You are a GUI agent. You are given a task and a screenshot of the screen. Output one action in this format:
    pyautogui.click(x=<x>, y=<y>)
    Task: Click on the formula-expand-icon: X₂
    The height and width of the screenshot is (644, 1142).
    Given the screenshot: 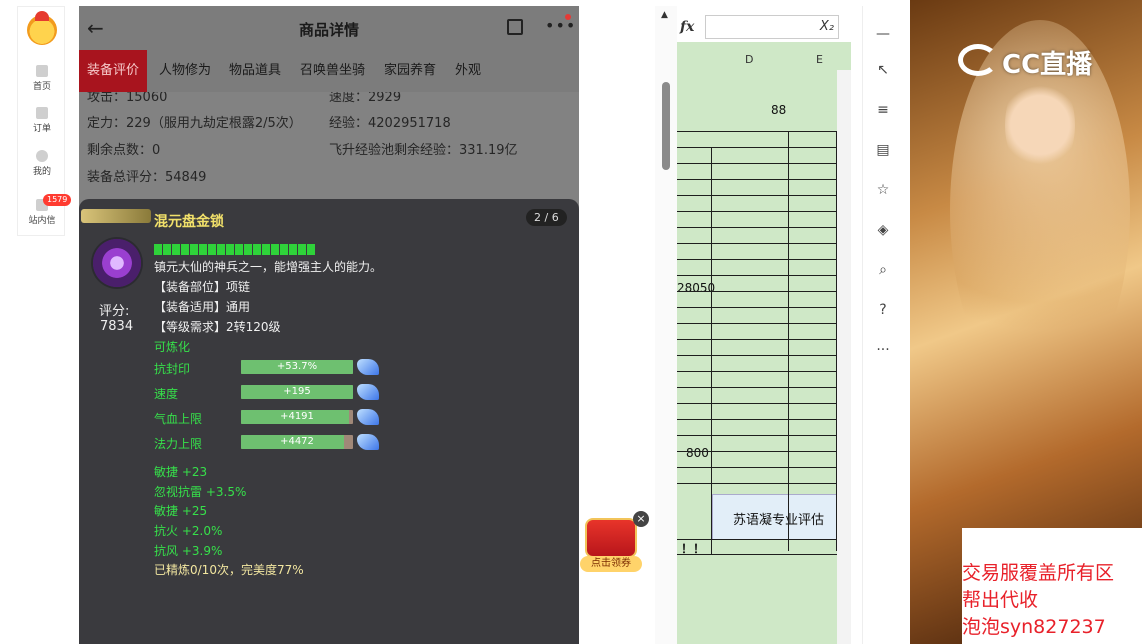 What is the action you would take?
    pyautogui.click(x=827, y=26)
    